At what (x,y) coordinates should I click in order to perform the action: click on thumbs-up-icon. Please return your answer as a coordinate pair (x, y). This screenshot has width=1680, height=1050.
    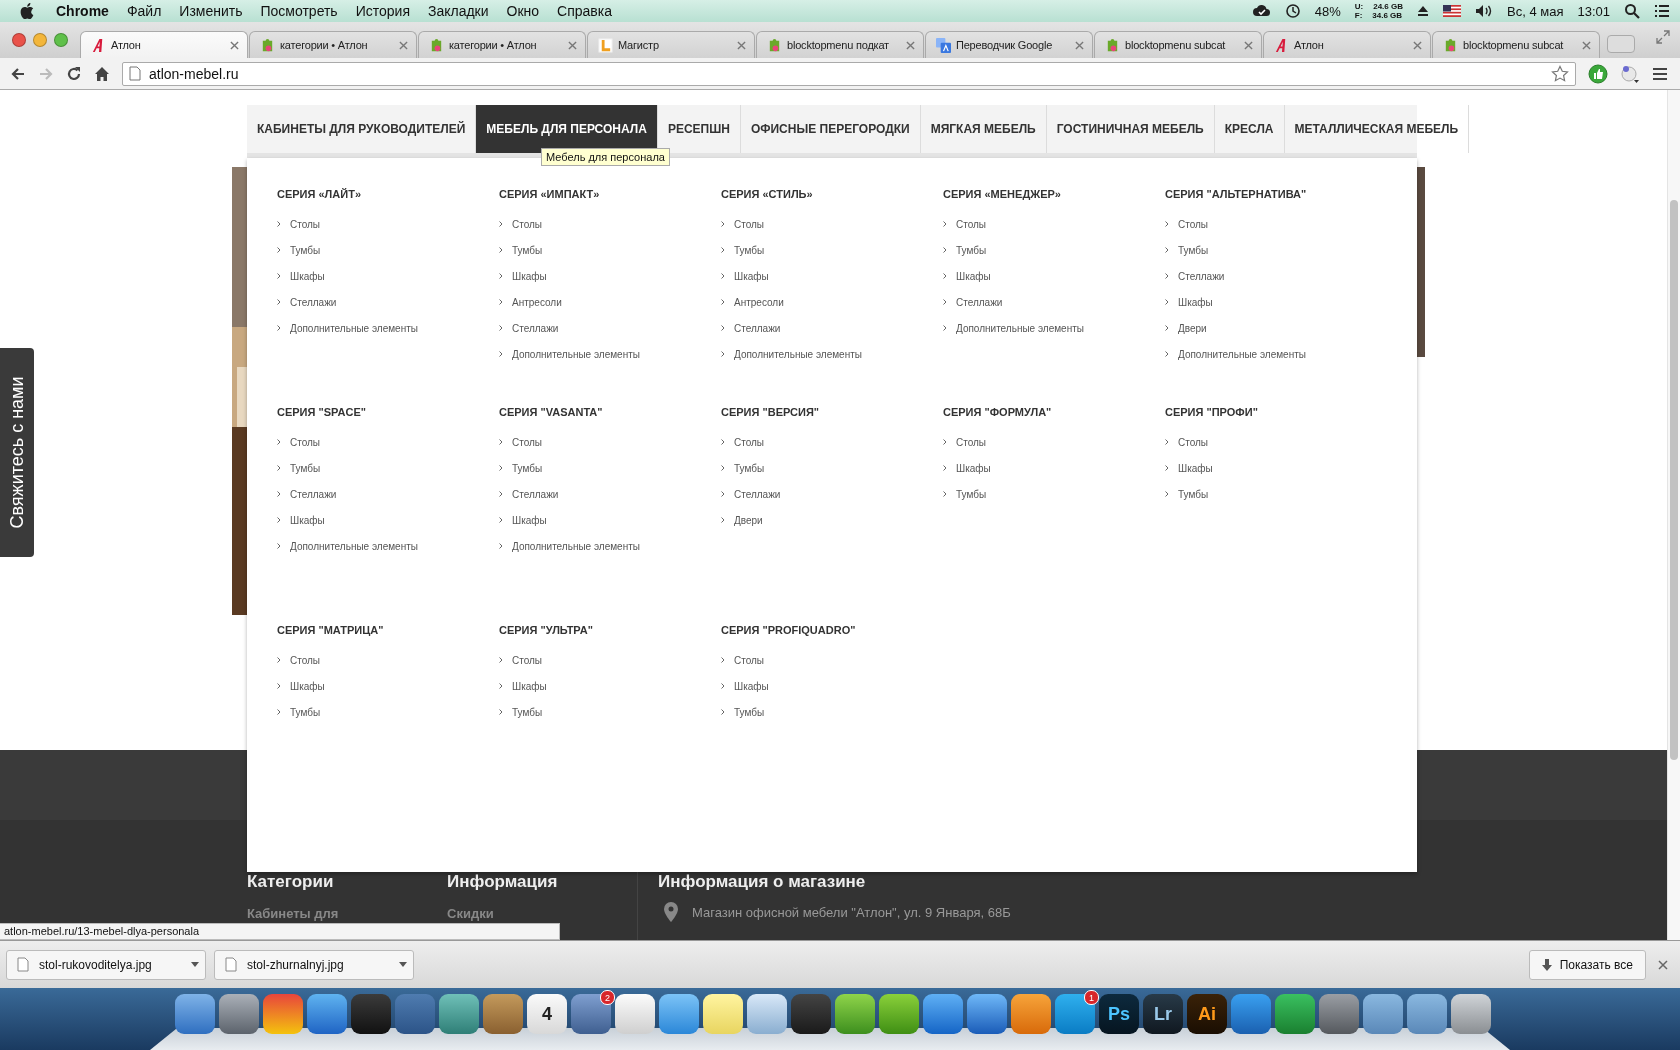
    Looking at the image, I should click on (1598, 73).